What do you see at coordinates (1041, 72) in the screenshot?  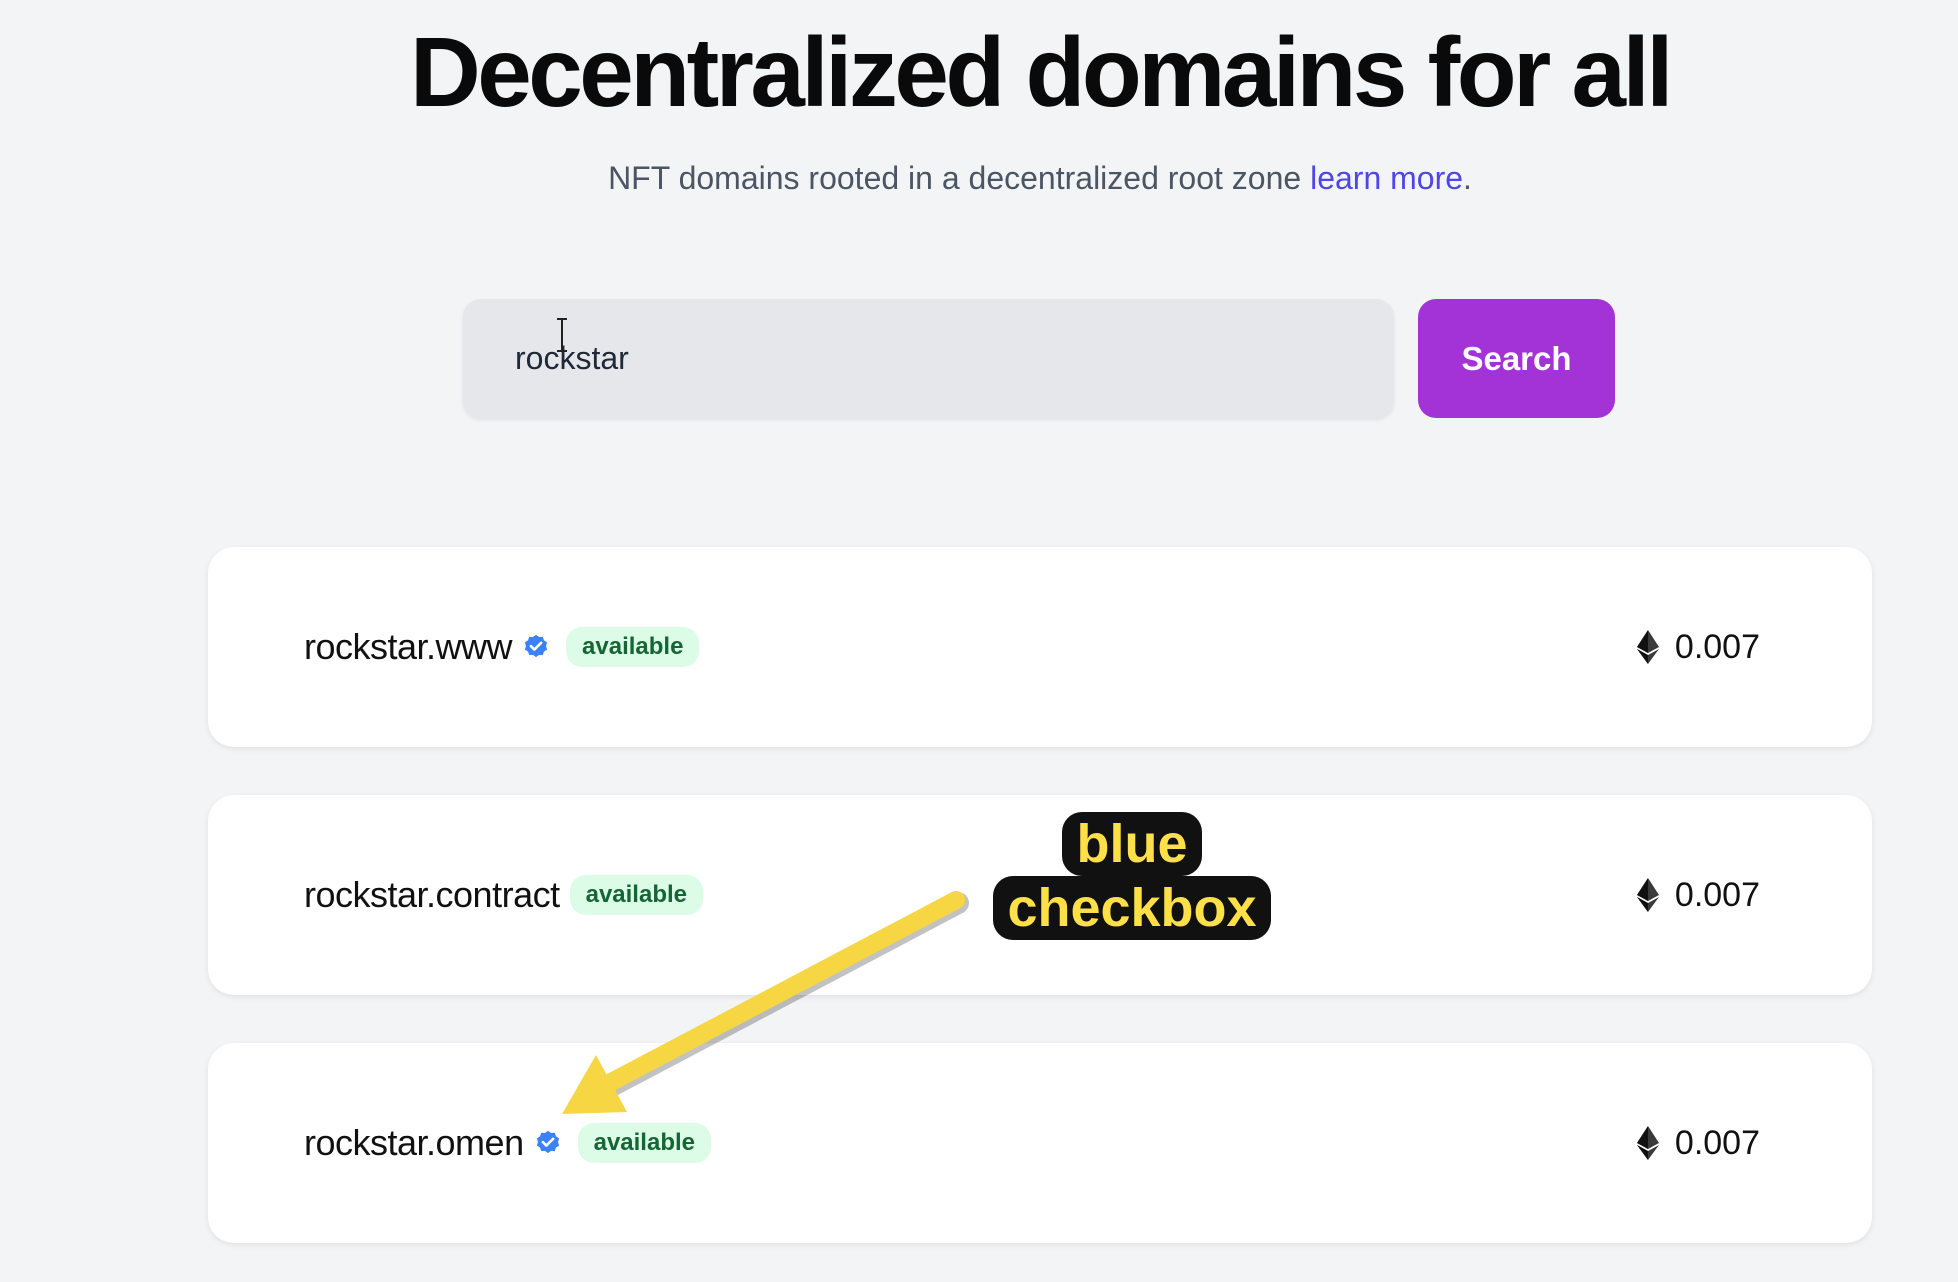 I see `page-title: Decentralized domains for all` at bounding box center [1041, 72].